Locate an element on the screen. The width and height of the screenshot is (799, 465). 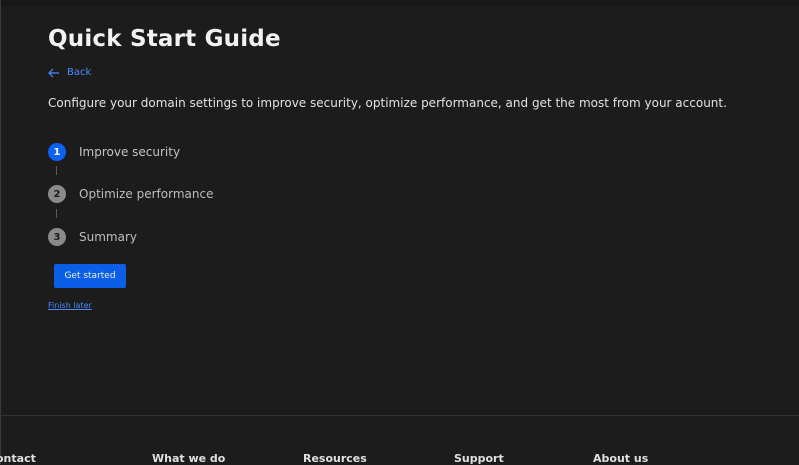
finish-later-link: Finish later is located at coordinates (70, 305).